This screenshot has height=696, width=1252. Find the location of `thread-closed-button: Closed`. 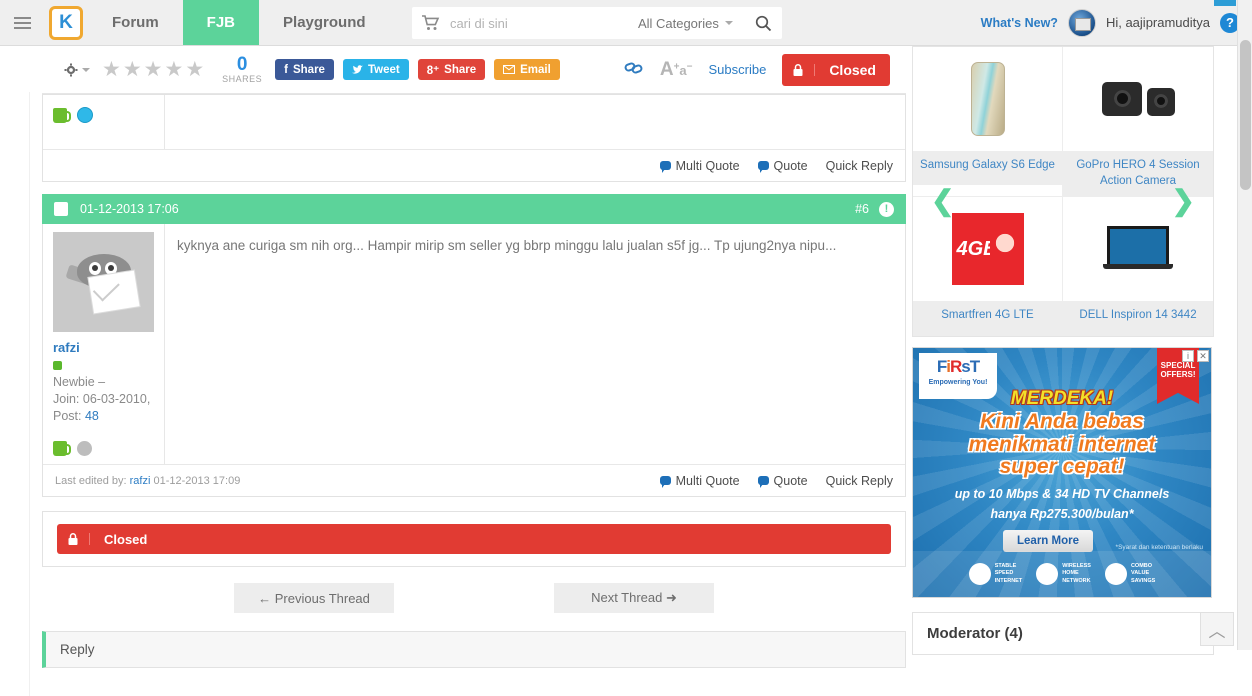

thread-closed-button: Closed is located at coordinates (836, 70).